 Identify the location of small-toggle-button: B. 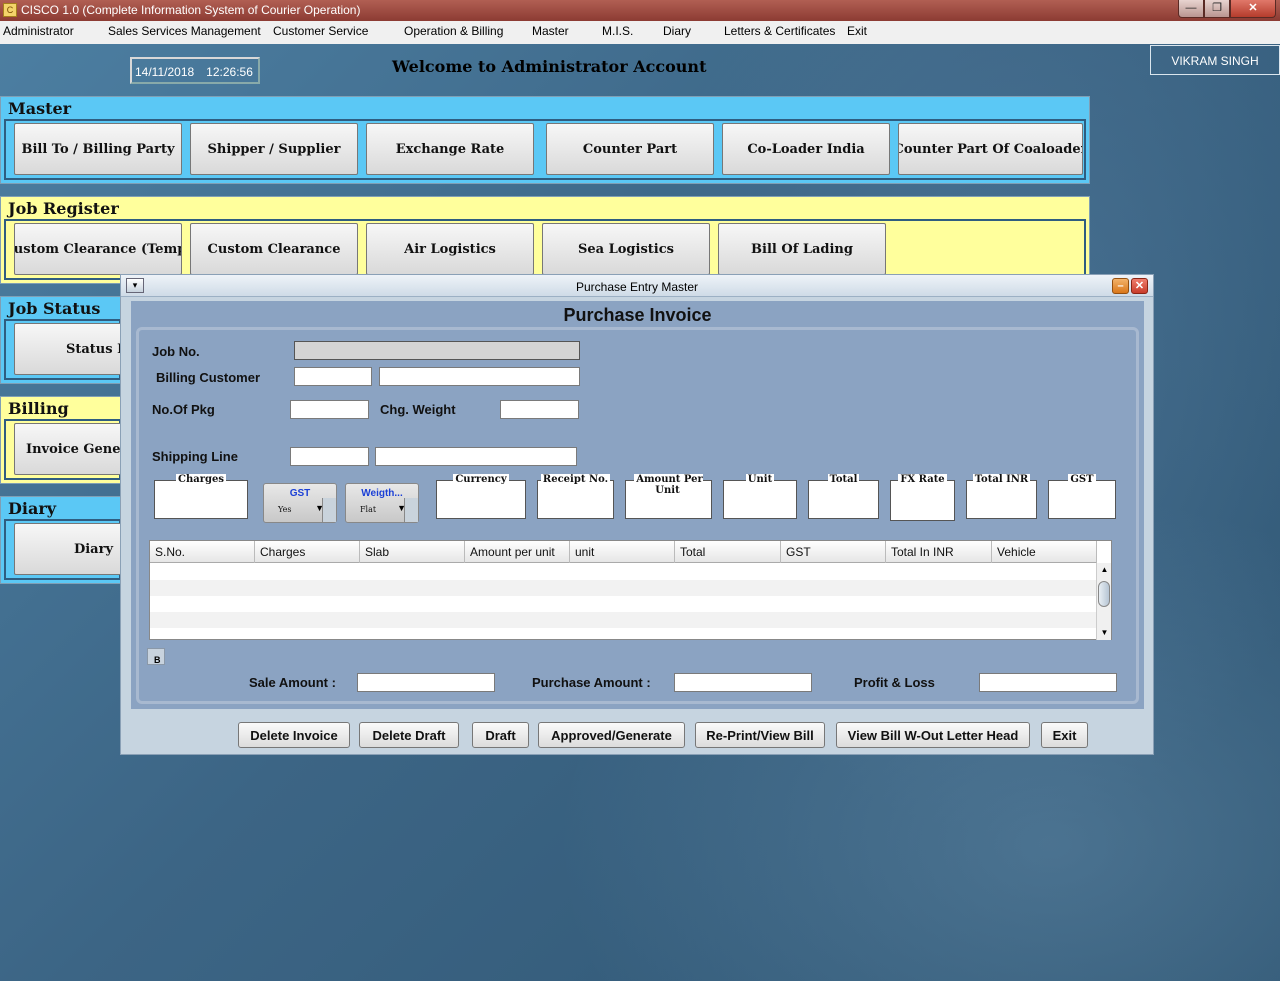
(156, 656).